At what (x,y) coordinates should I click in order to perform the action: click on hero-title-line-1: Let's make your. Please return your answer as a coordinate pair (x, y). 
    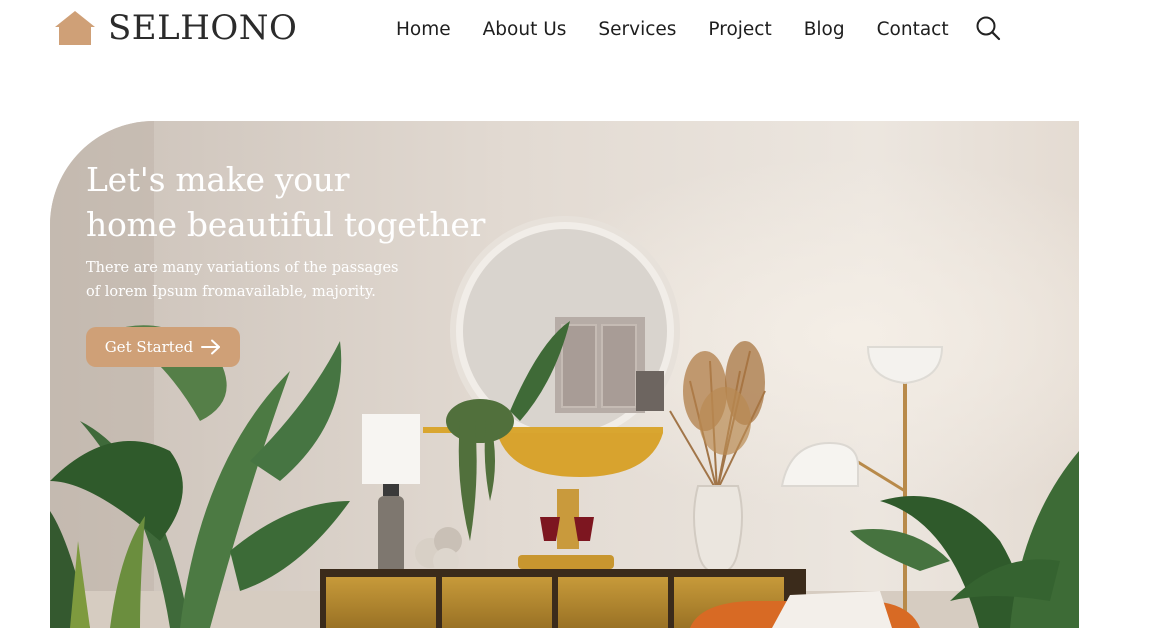
    Looking at the image, I should click on (218, 179).